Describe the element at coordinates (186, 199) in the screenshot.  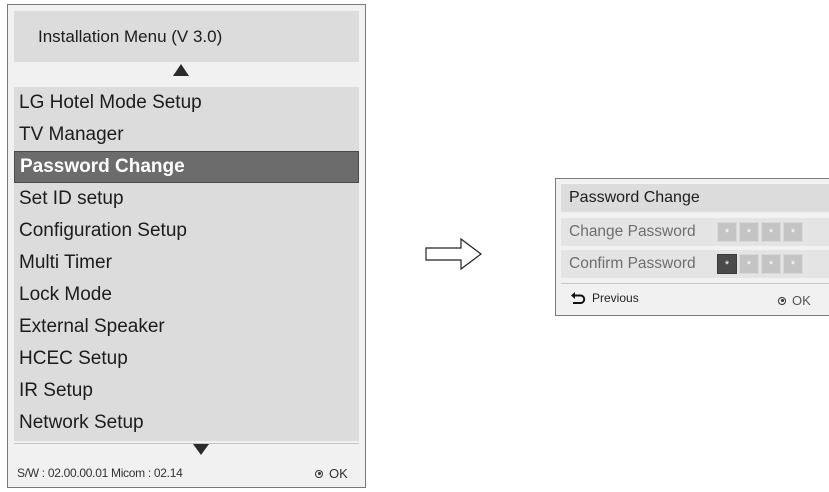
I see `menu-item-set-id-setup: Set ID setup` at that location.